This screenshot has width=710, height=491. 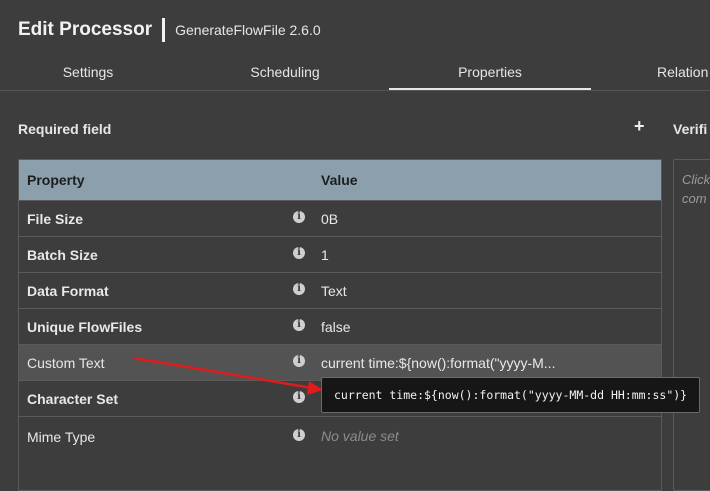 What do you see at coordinates (340, 218) in the screenshot?
I see `table-row: File Size i 0B` at bounding box center [340, 218].